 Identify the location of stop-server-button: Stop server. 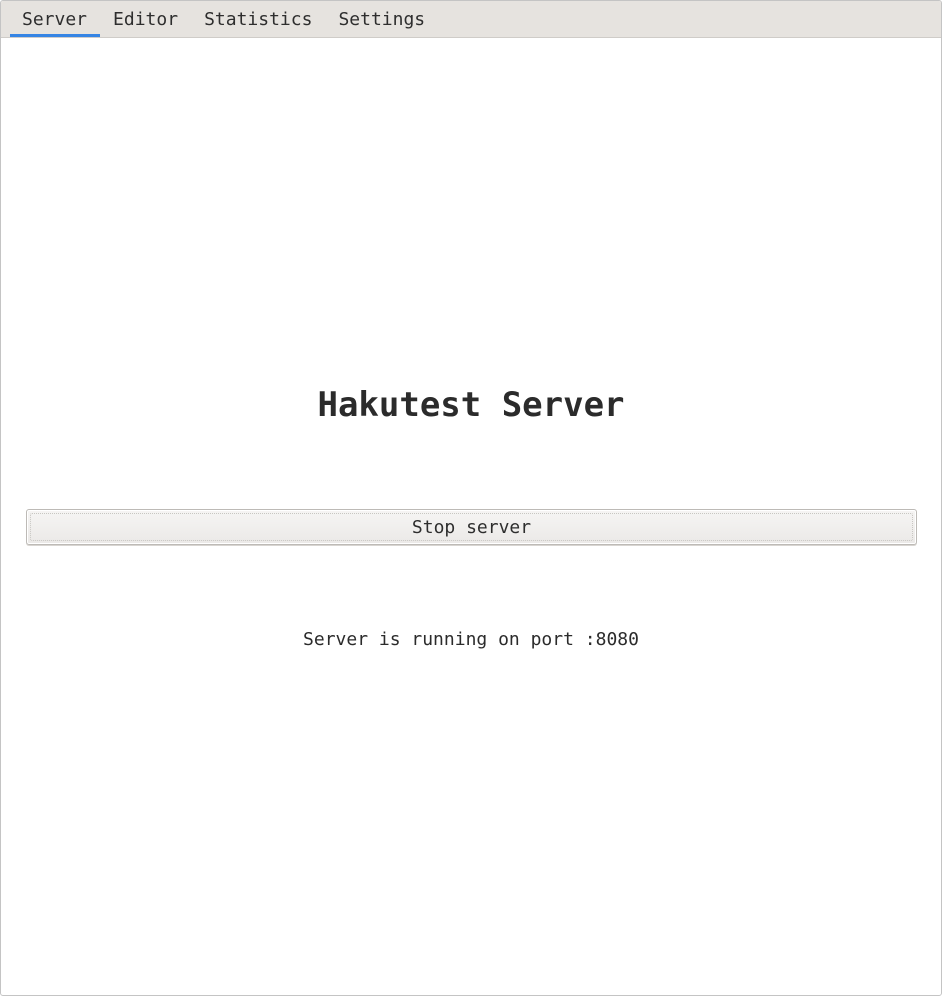
(471, 527).